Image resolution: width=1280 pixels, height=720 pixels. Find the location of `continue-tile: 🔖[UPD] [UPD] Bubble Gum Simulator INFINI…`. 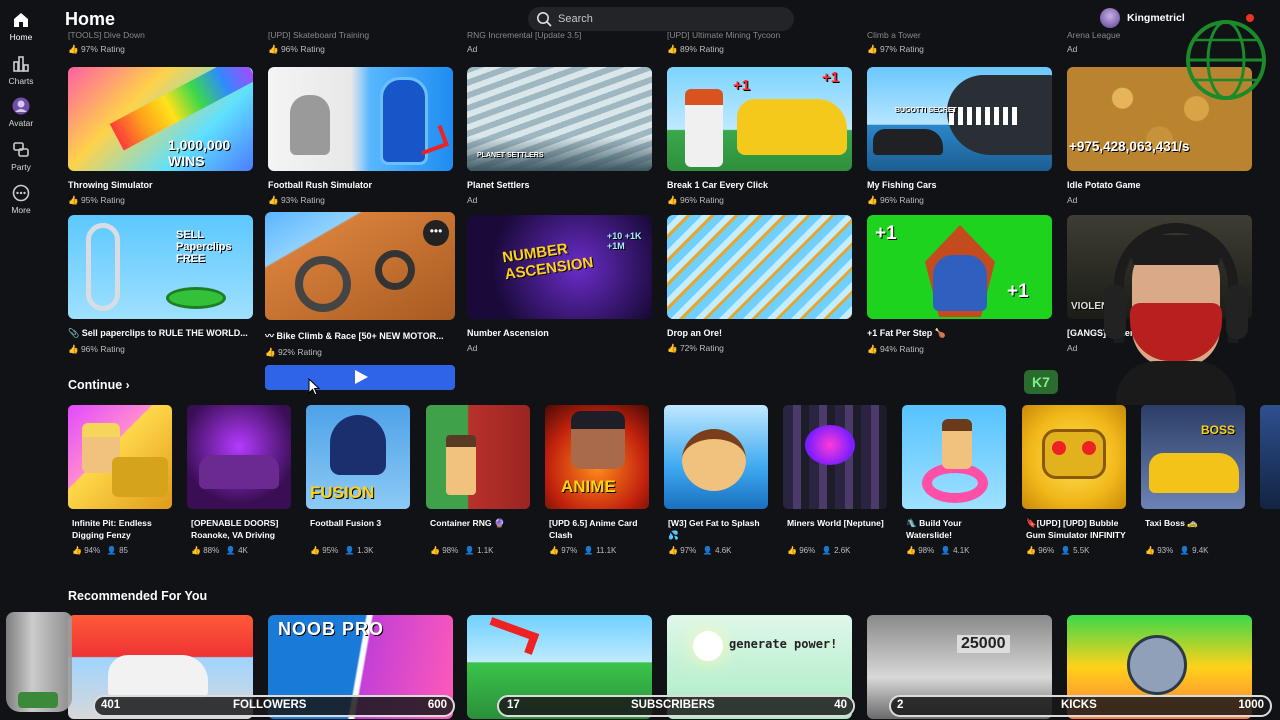

continue-tile: 🔖[UPD] [UPD] Bubble Gum Simulator INFINI… is located at coordinates (1074, 480).